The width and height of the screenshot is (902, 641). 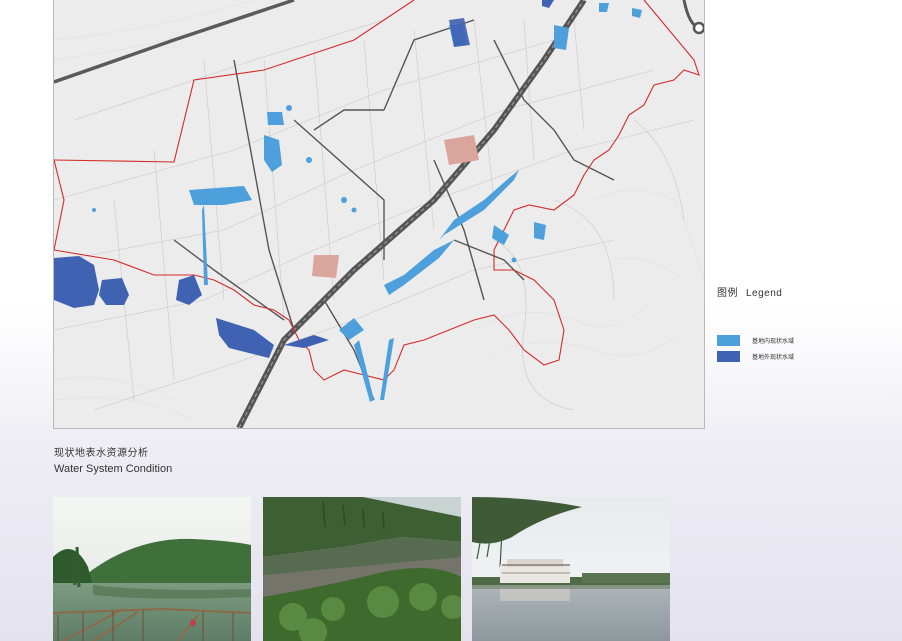 I want to click on photo-lakeside-building, so click(x=571, y=569).